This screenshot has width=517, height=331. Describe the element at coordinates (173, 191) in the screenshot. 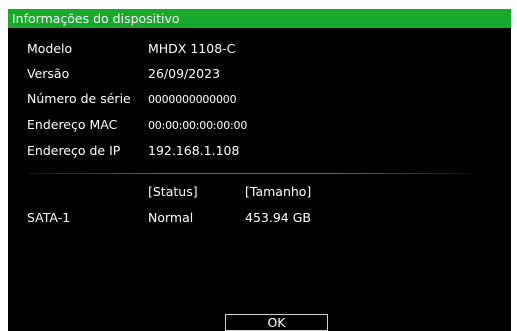

I see `disk-status-header: [Status]` at that location.